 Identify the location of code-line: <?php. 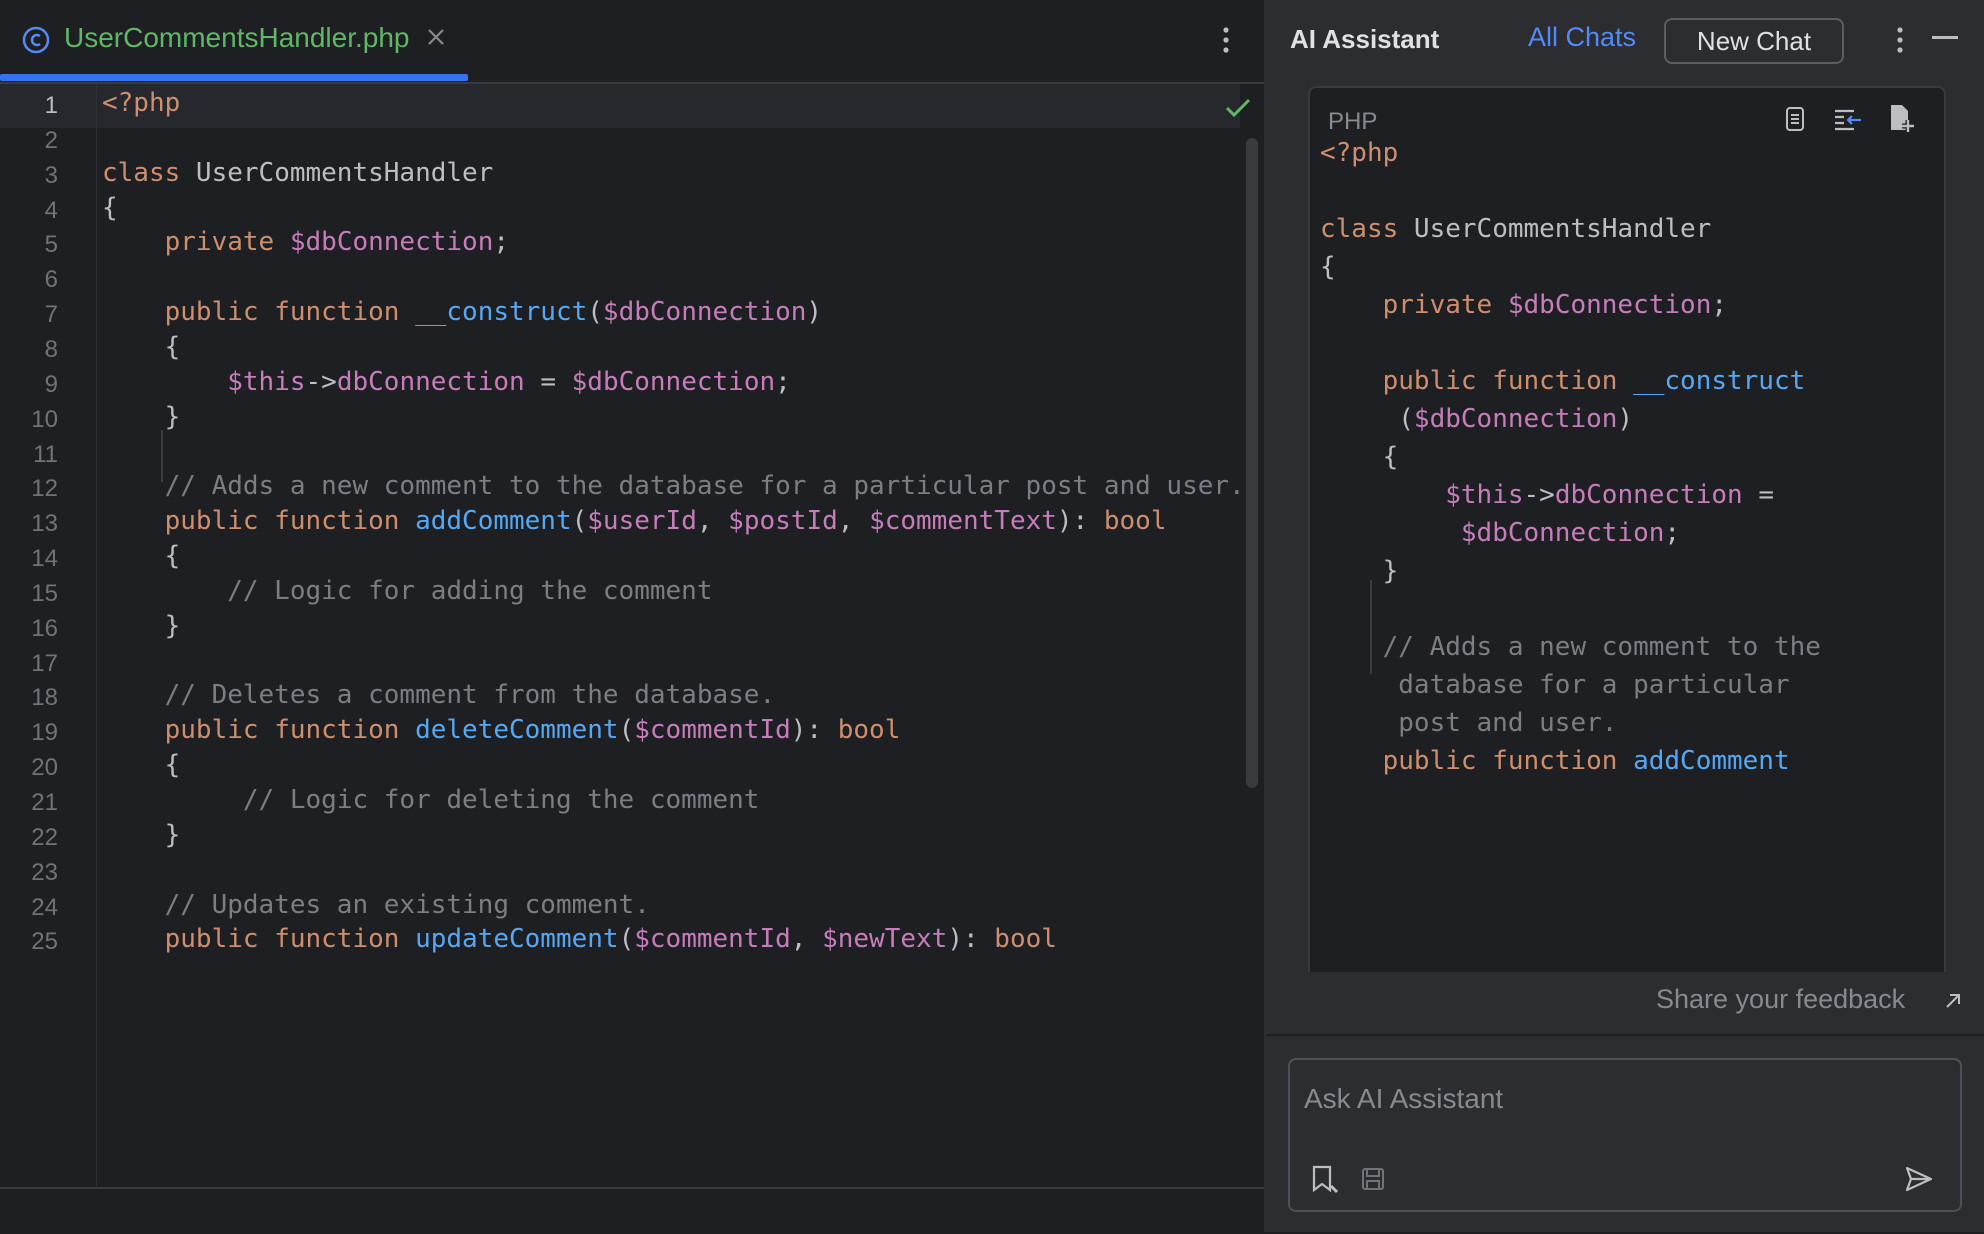
(141, 103).